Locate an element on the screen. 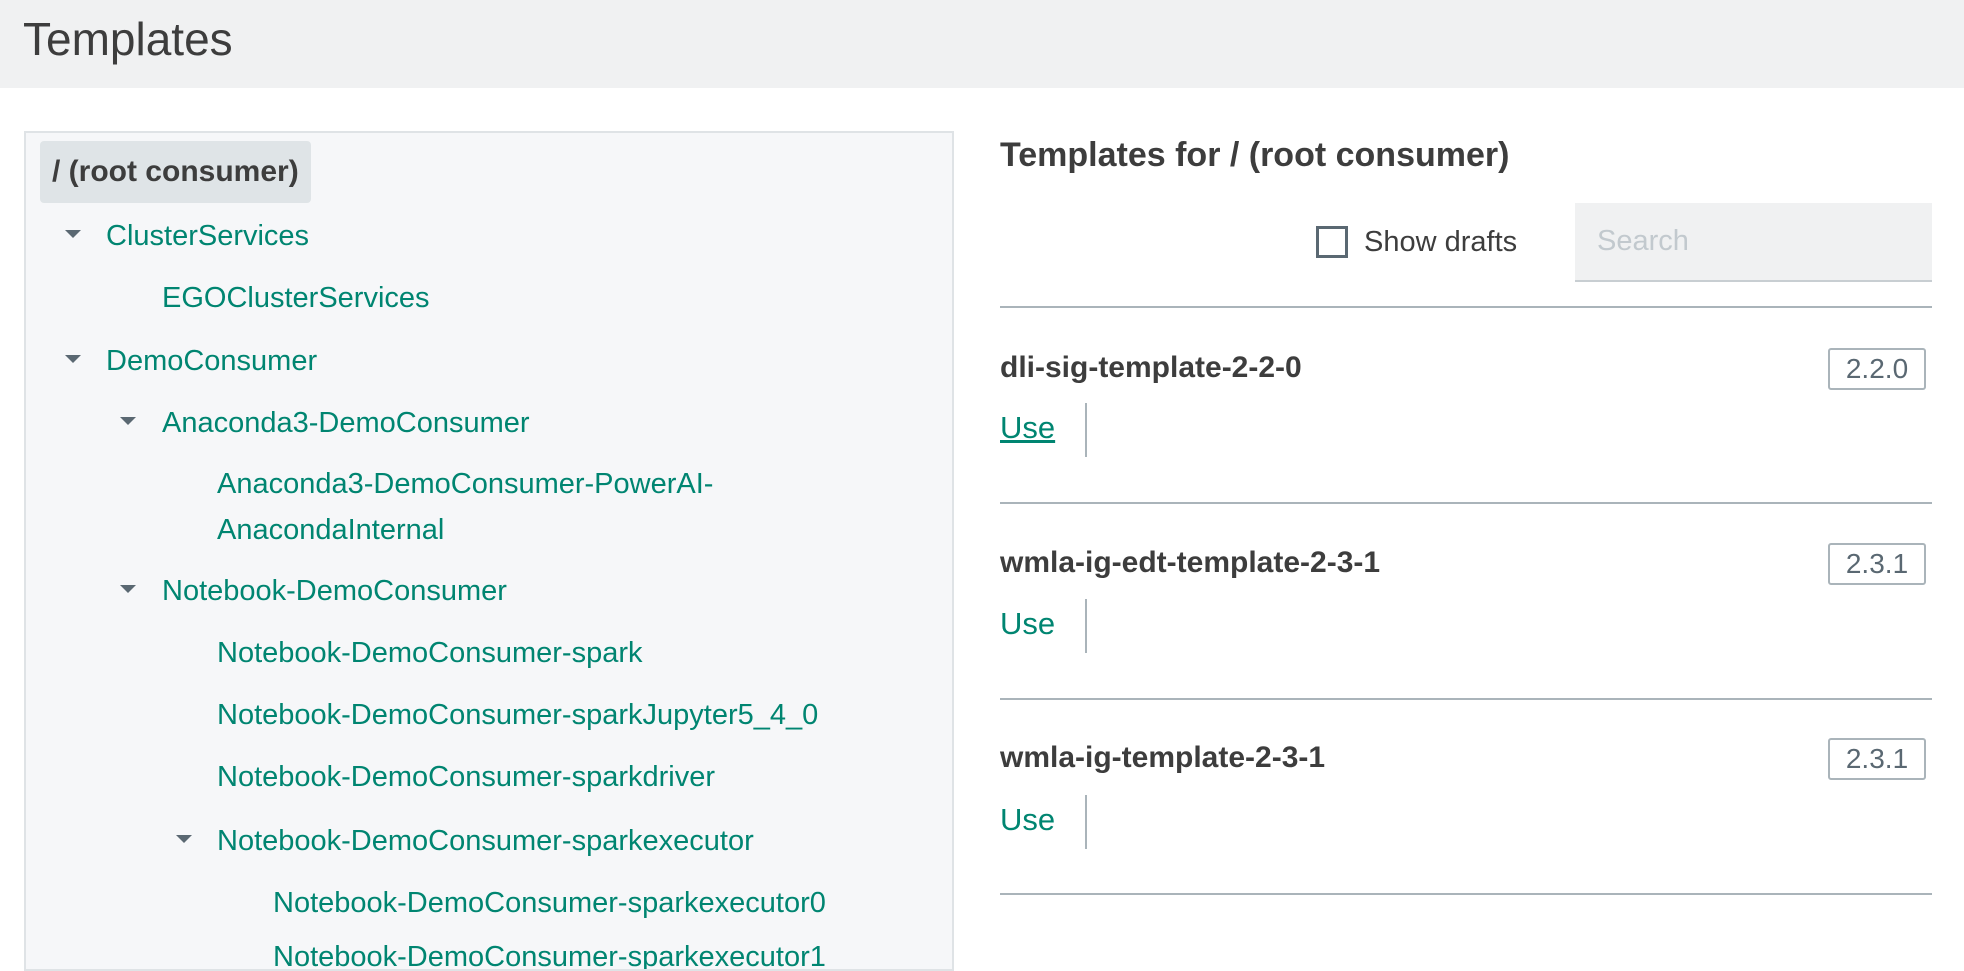 This screenshot has width=1964, height=971. tree-node-anaconda3-democonsumer: Anaconda3-DemoConsumer is located at coordinates (346, 423).